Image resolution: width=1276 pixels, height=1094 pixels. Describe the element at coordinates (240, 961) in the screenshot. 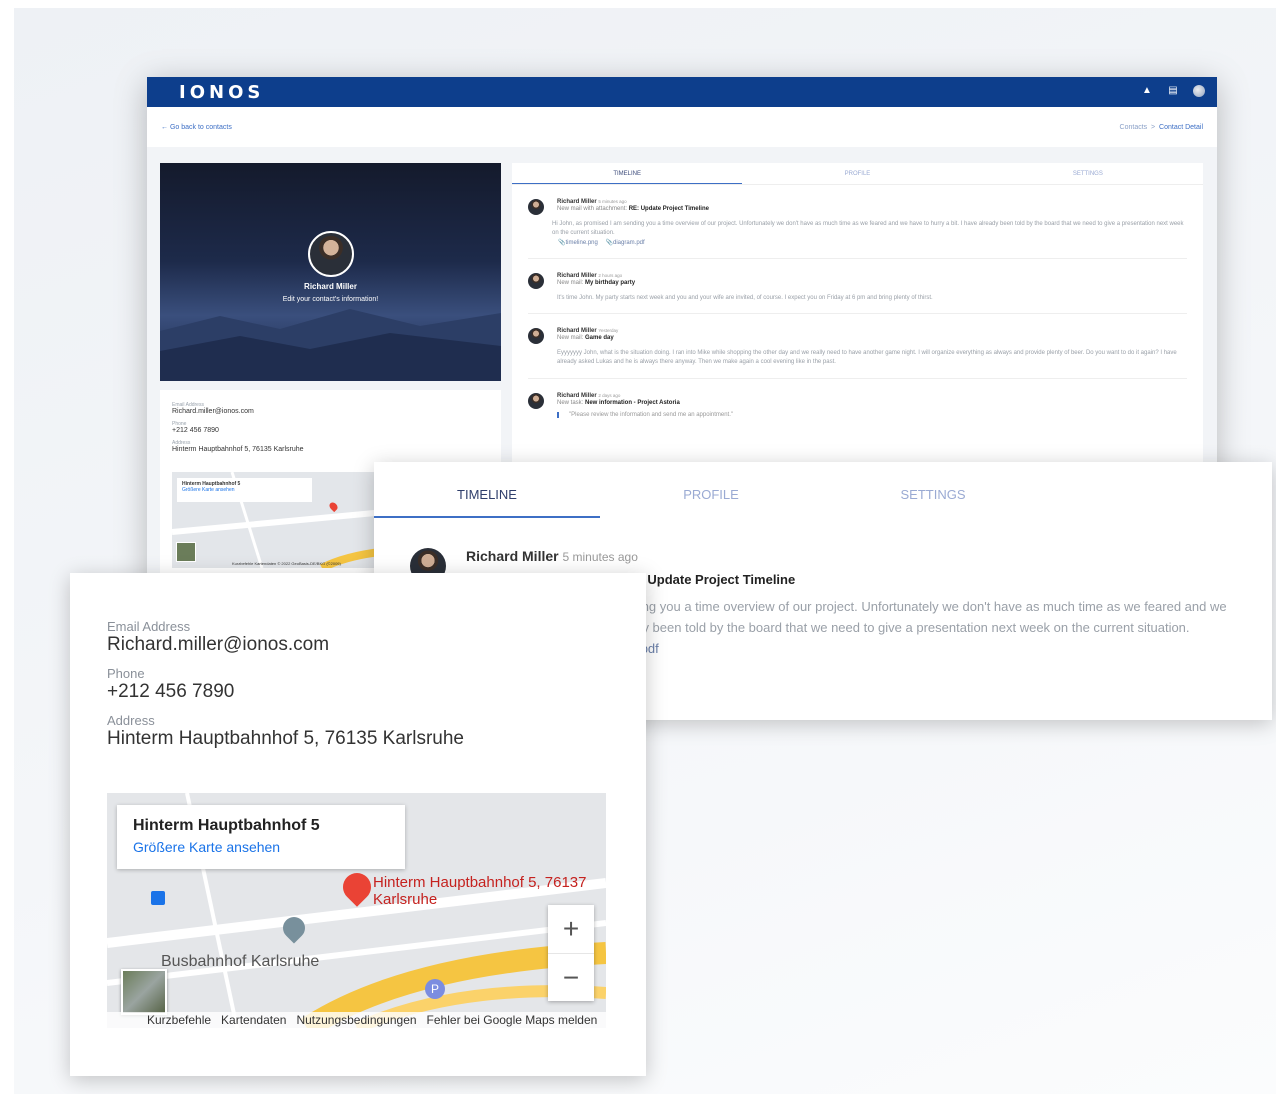

I see `bus-station-label: Busbahnhof Karlsruhe` at that location.